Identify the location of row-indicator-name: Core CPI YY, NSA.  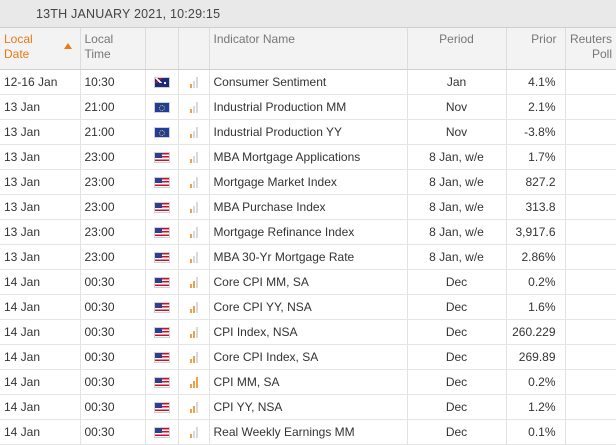
(308, 307).